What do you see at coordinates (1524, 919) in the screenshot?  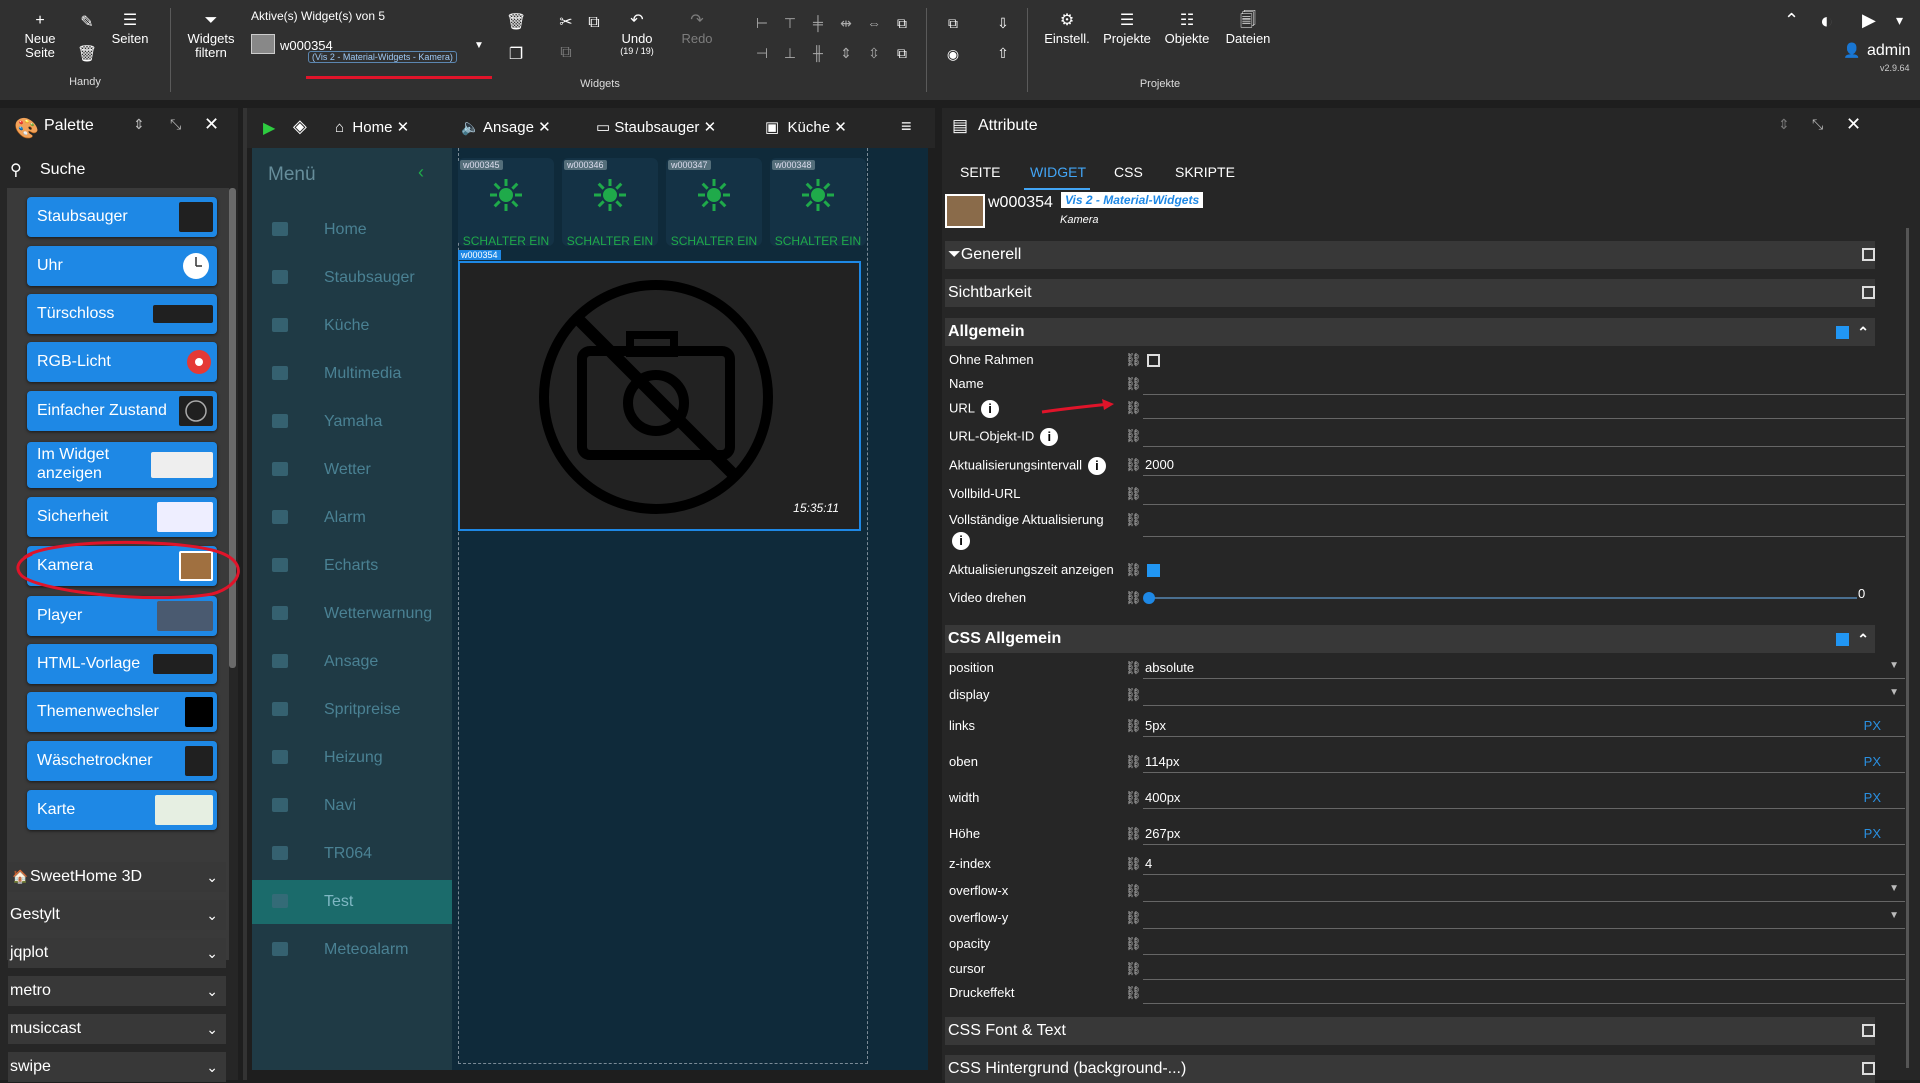 I see `overflow-y-select` at bounding box center [1524, 919].